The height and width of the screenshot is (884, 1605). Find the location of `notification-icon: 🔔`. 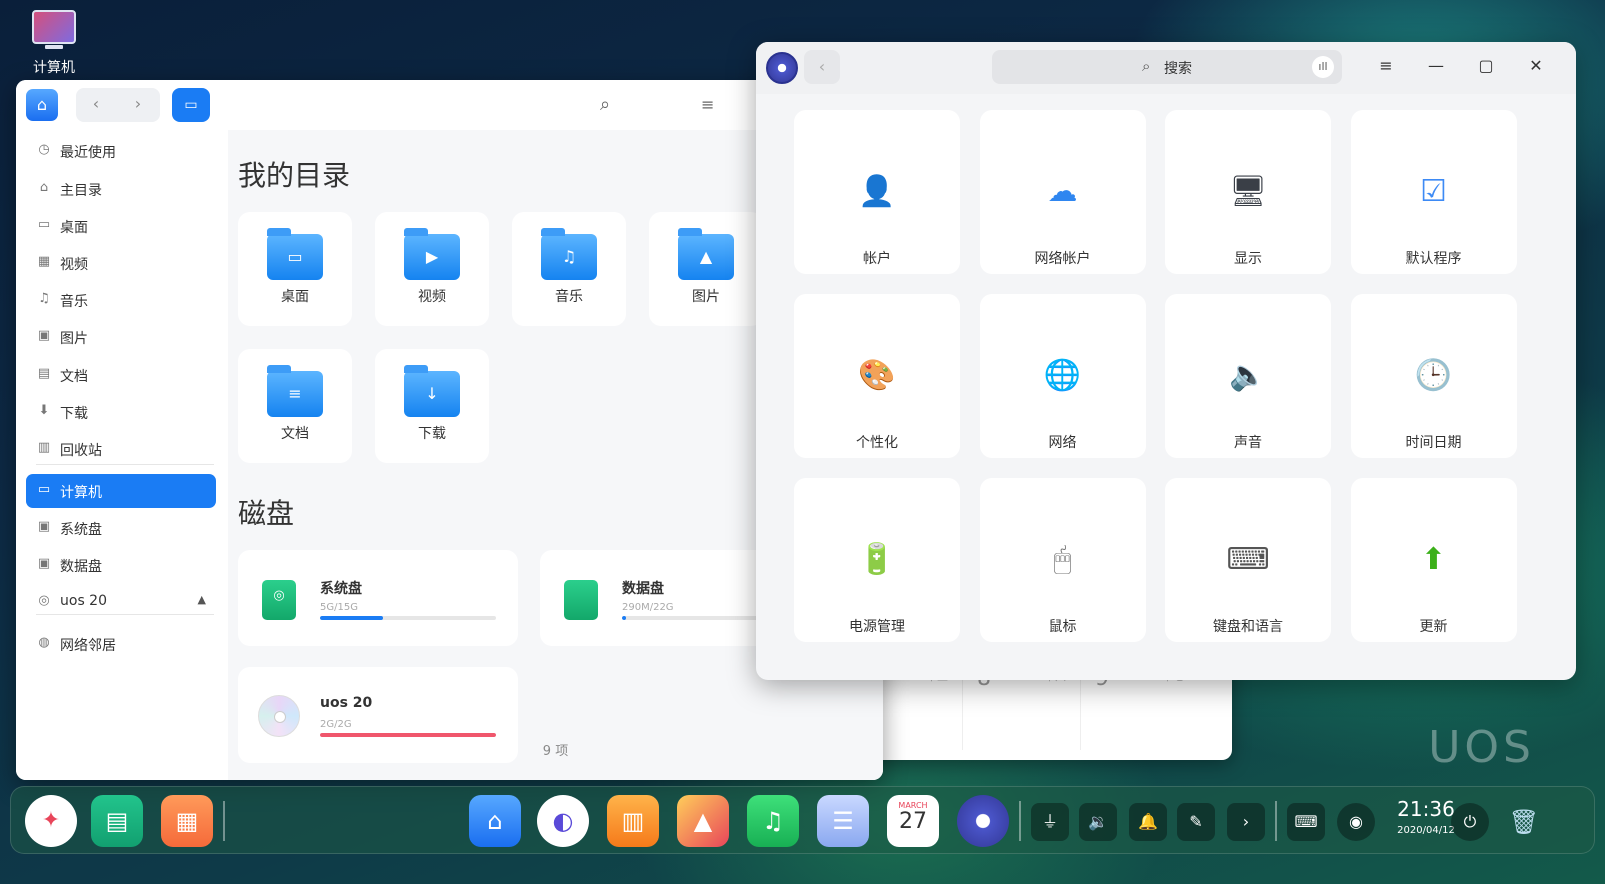

notification-icon: 🔔 is located at coordinates (1148, 822).